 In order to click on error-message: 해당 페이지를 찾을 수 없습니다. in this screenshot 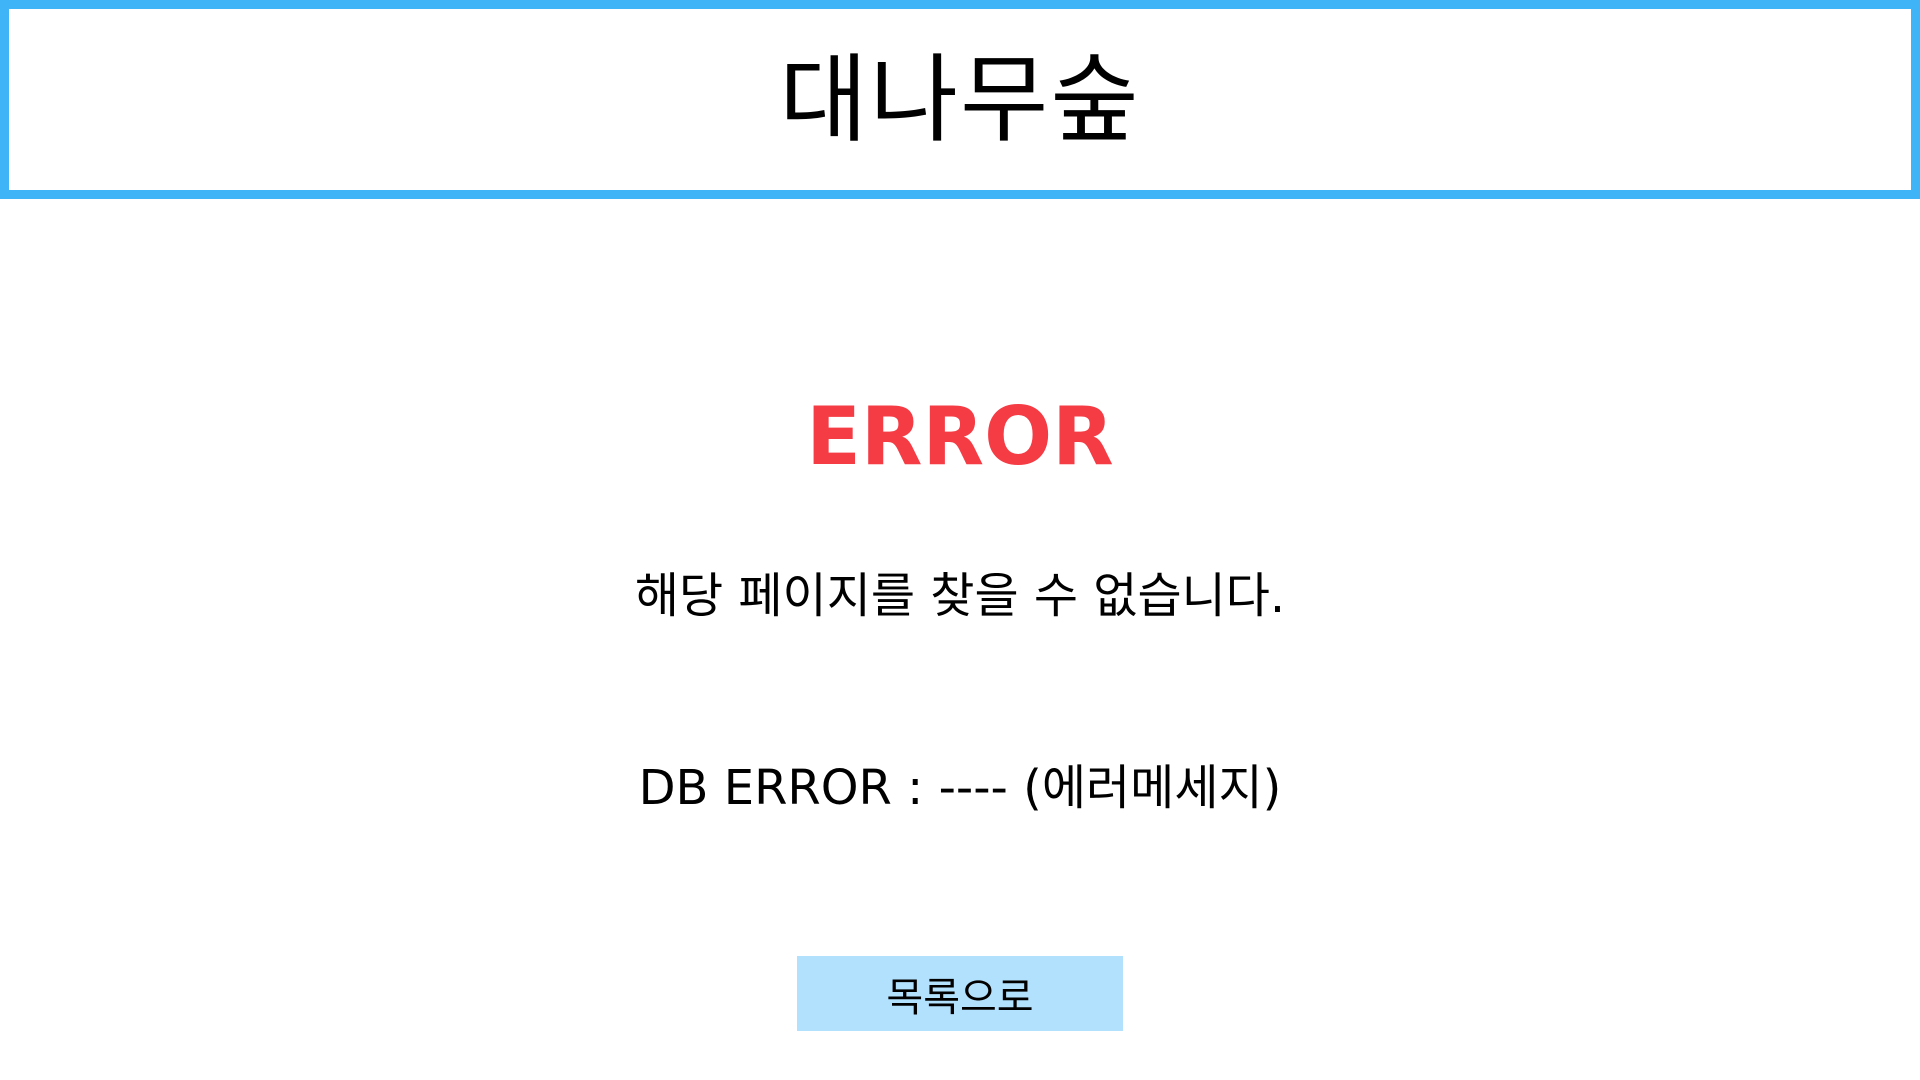, I will do `click(960, 596)`.